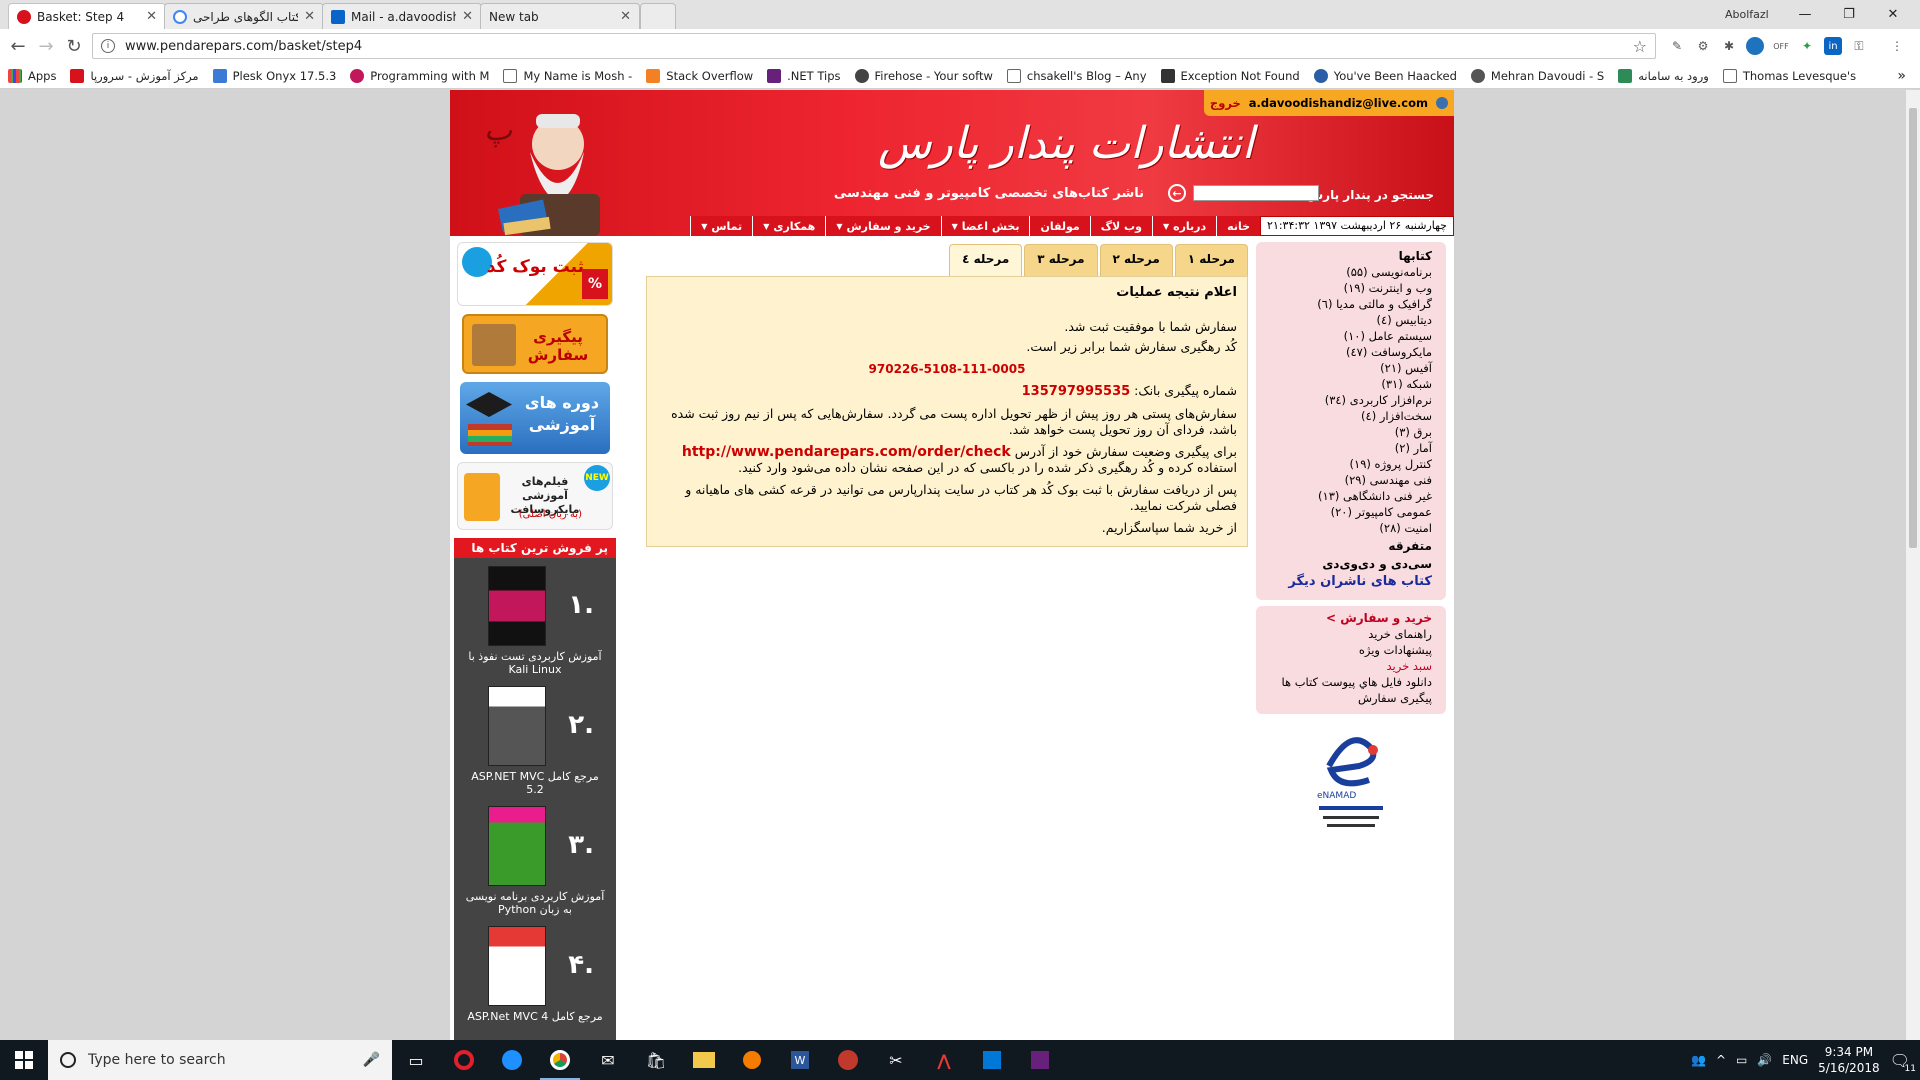 The height and width of the screenshot is (1080, 1920). I want to click on bestseller-title: آموزش کاربردی تست نفوذ با Kali Linux, so click(535, 663).